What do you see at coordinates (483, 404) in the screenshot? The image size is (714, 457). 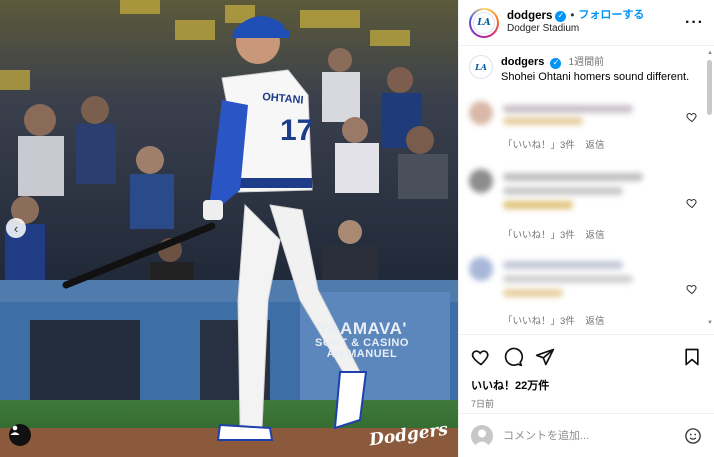 I see `post-date: 7日前` at bounding box center [483, 404].